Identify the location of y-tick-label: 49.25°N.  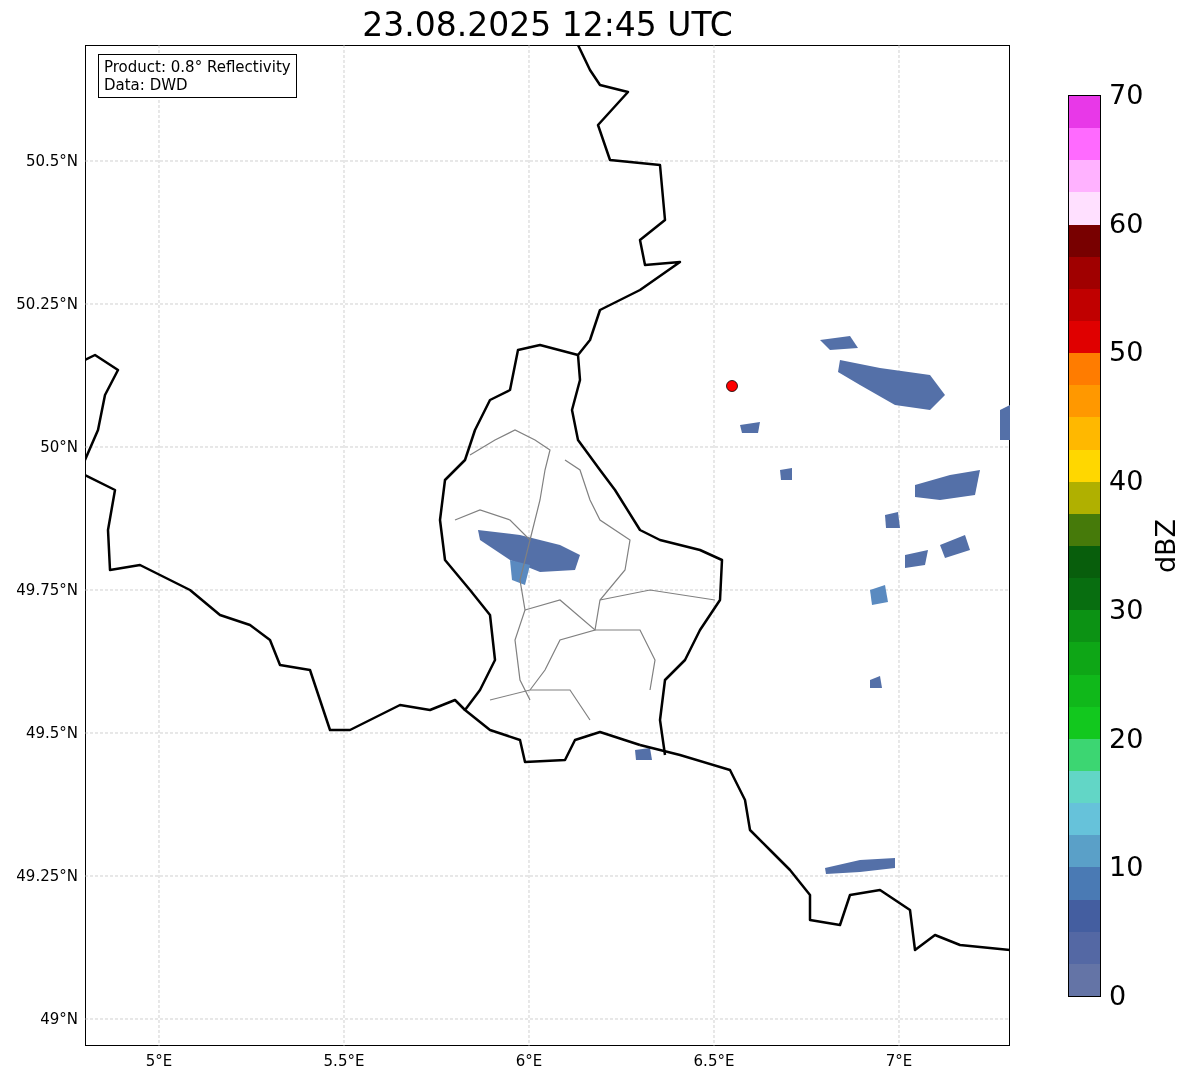
(47, 876).